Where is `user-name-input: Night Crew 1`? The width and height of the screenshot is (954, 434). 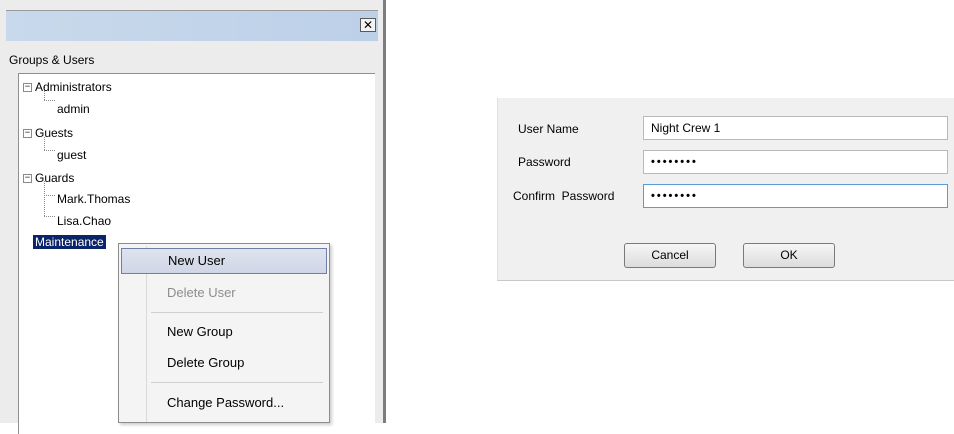 user-name-input: Night Crew 1 is located at coordinates (795, 128).